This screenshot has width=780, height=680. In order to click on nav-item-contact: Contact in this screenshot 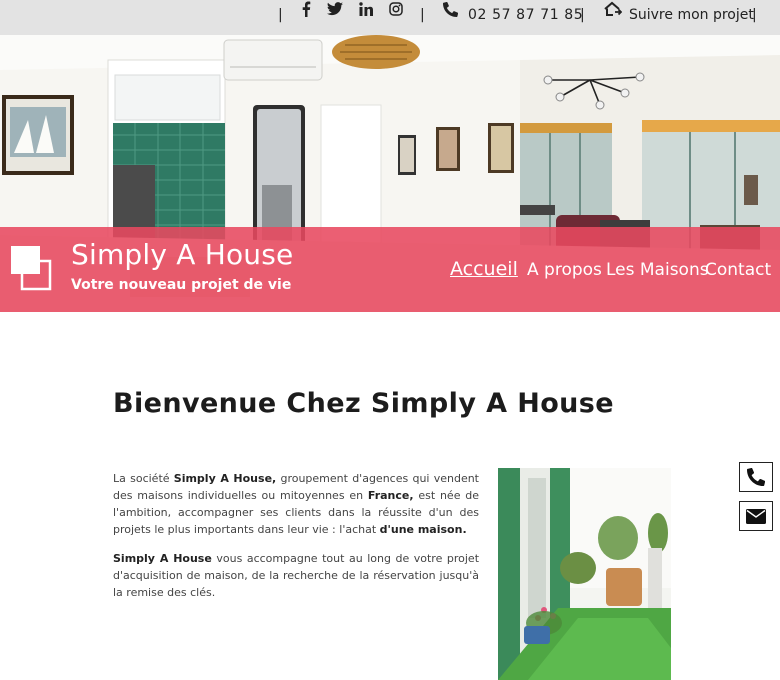, I will do `click(738, 270)`.